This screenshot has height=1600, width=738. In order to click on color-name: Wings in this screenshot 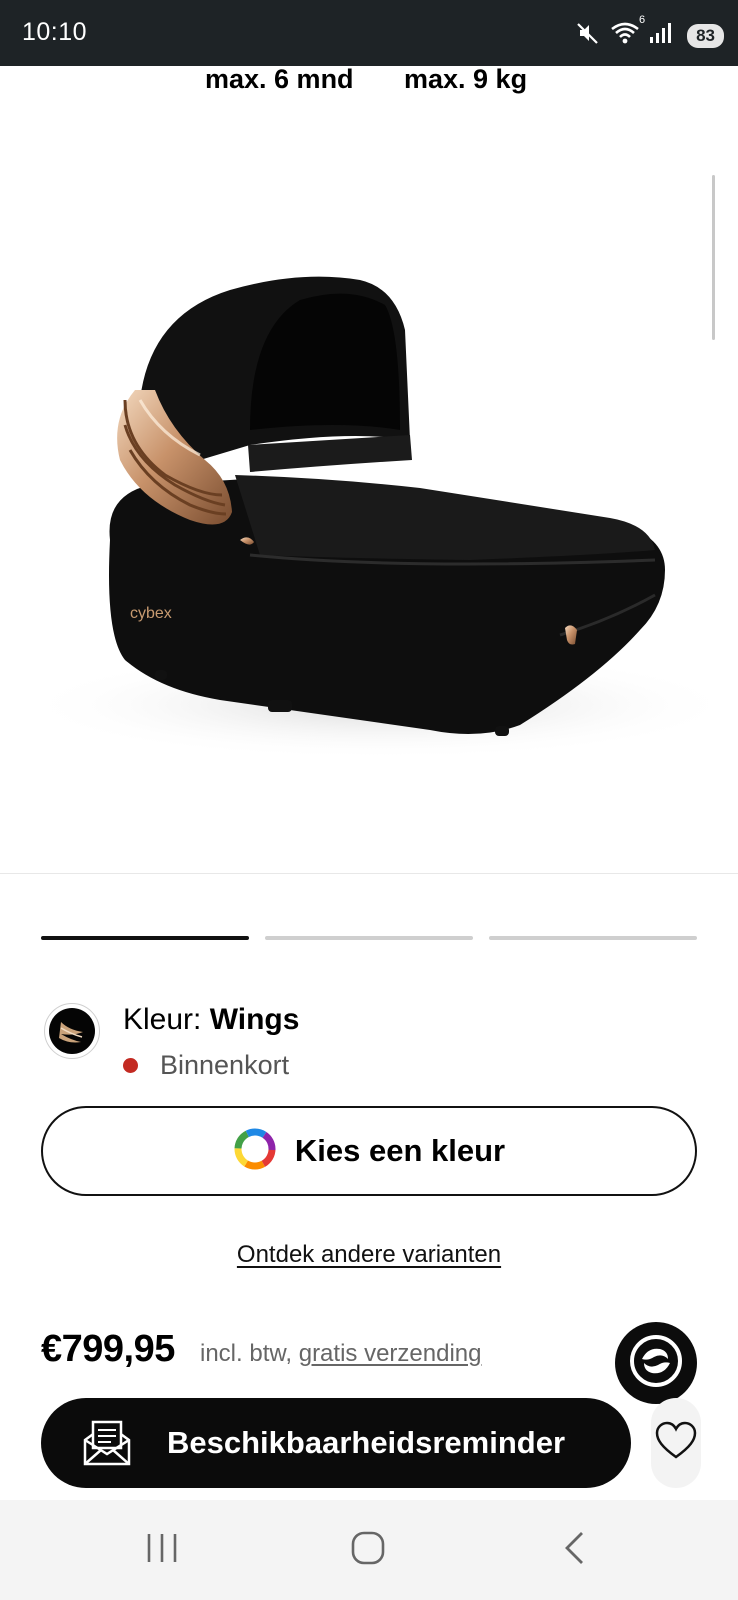, I will do `click(254, 1019)`.